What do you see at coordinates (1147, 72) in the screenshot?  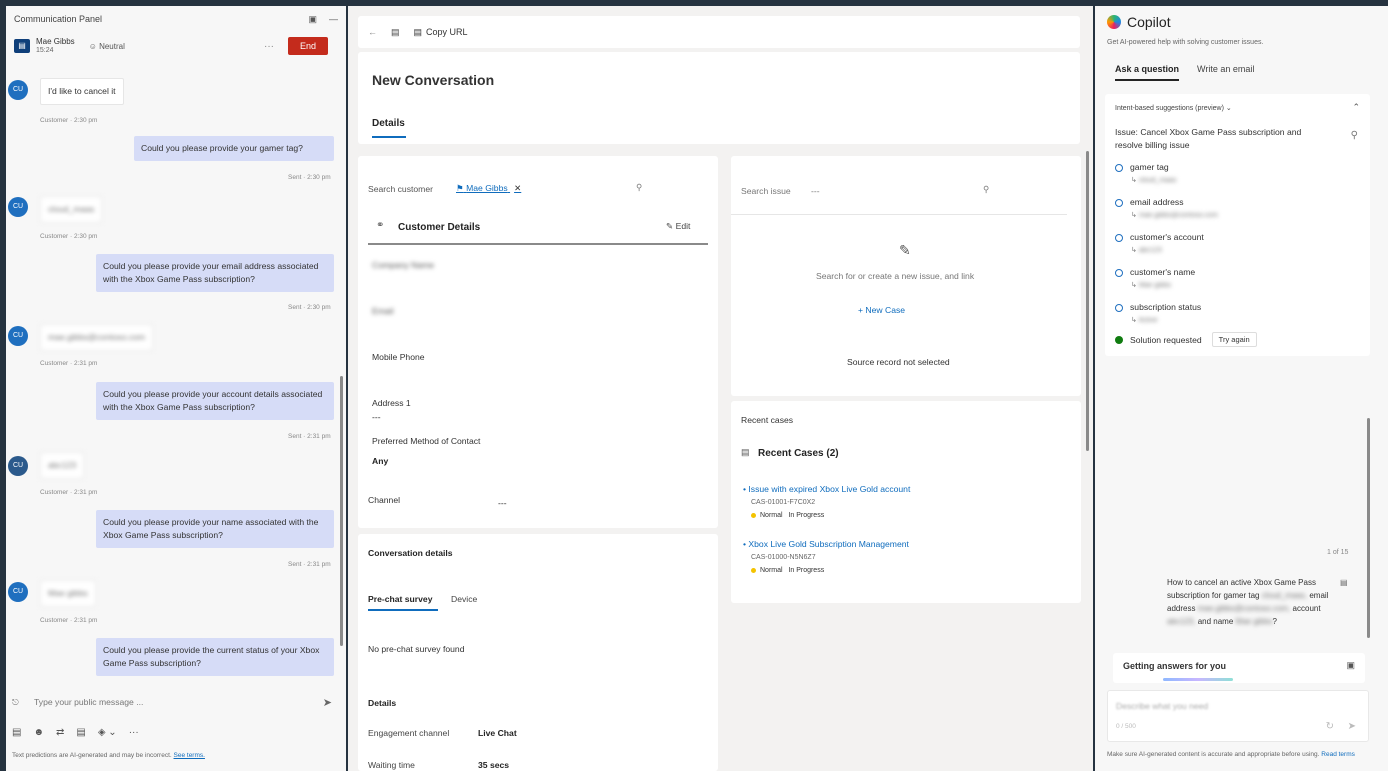 I see `tab-ask-question: Ask a question` at bounding box center [1147, 72].